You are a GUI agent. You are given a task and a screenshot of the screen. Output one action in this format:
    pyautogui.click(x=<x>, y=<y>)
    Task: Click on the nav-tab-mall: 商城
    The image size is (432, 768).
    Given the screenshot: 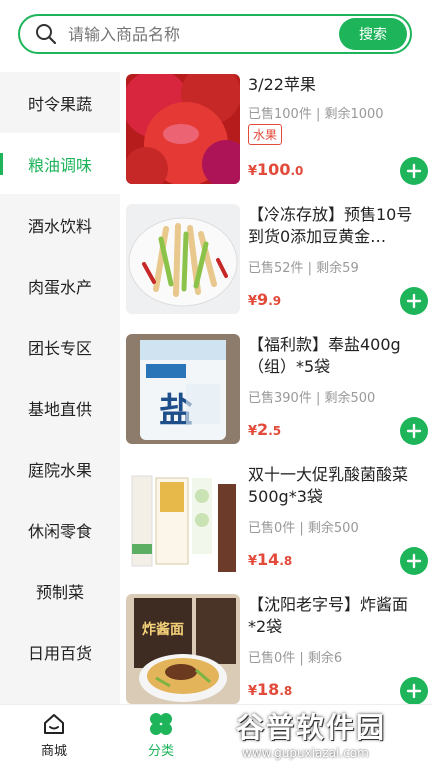 What is the action you would take?
    pyautogui.click(x=54, y=735)
    